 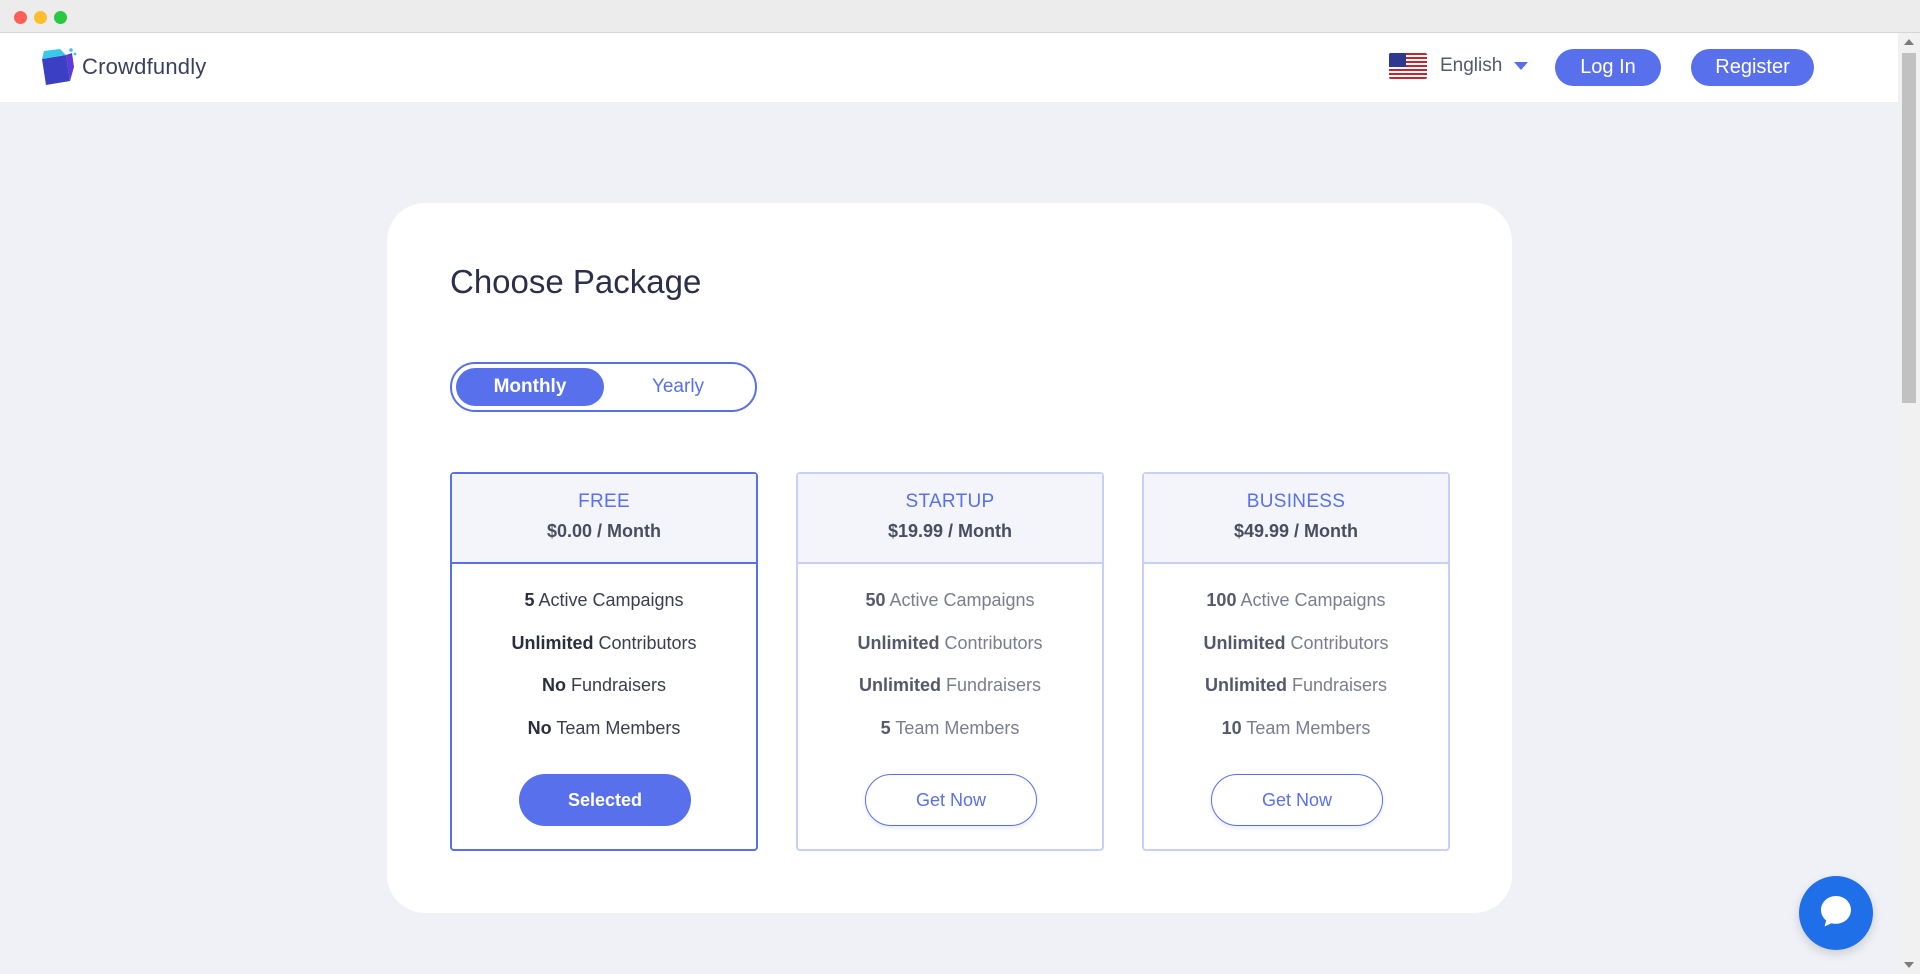 I want to click on language-selector: English, so click(x=1459, y=66).